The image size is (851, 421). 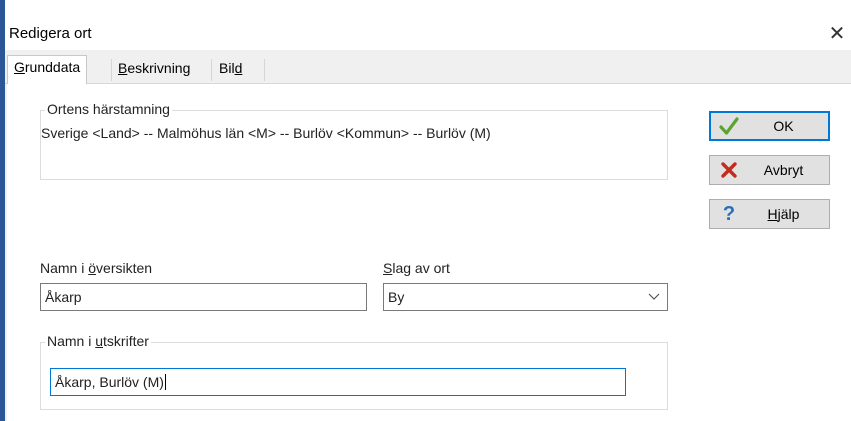 What do you see at coordinates (227, 68) in the screenshot?
I see `tab-label-pre: Bil` at bounding box center [227, 68].